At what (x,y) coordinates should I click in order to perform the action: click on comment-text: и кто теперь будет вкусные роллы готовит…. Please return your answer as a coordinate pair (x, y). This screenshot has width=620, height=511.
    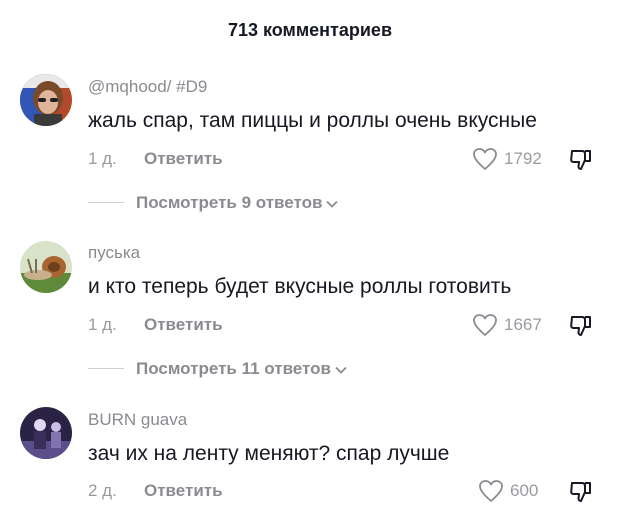
    Looking at the image, I should click on (300, 286).